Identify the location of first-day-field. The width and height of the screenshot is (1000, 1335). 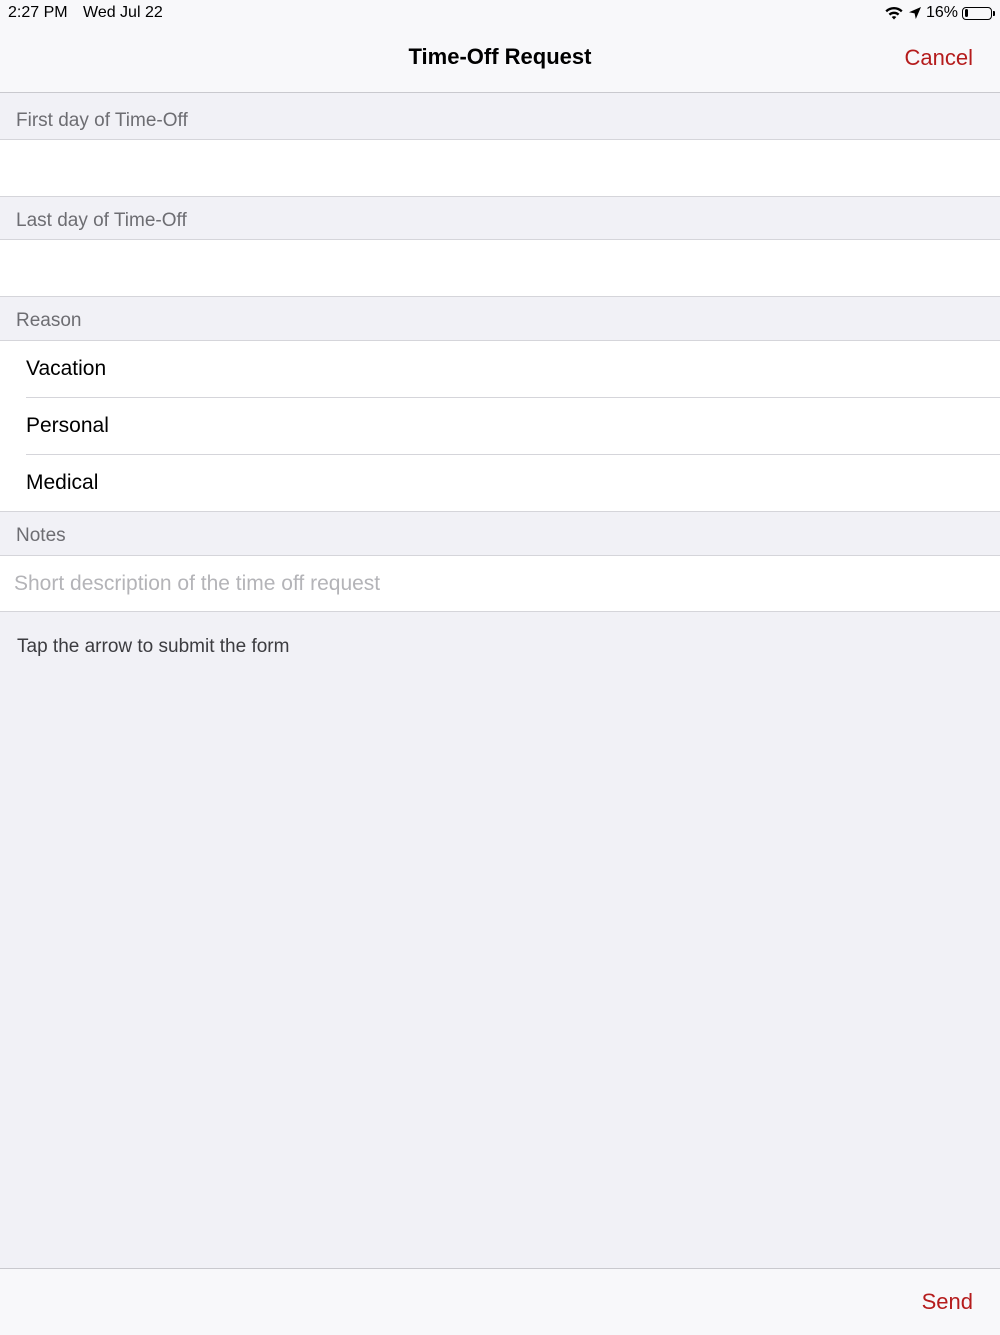
(500, 168).